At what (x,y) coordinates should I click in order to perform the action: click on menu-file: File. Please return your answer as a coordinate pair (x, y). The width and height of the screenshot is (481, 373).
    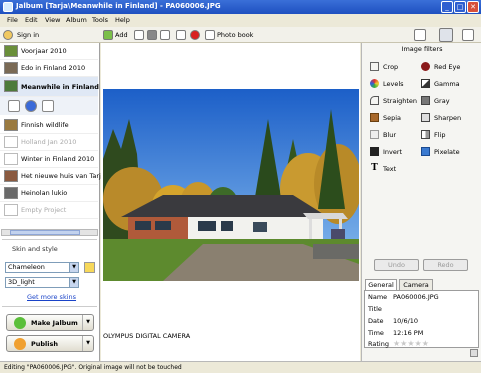
    Looking at the image, I should click on (12, 20).